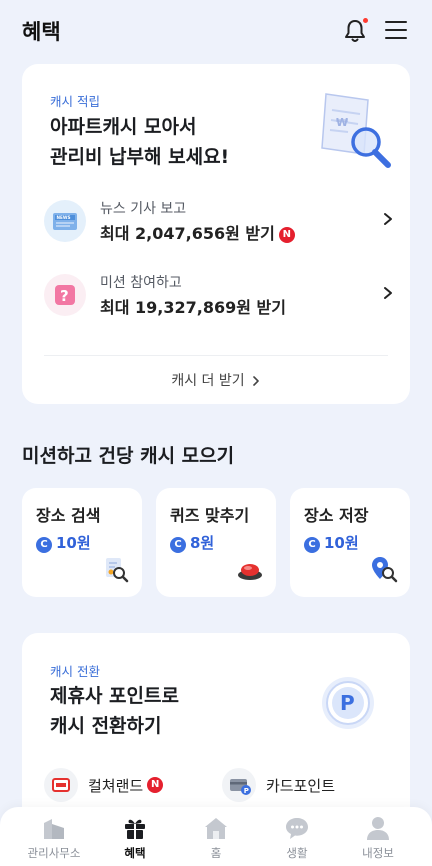  I want to click on nav-label: 내정보, so click(378, 853).